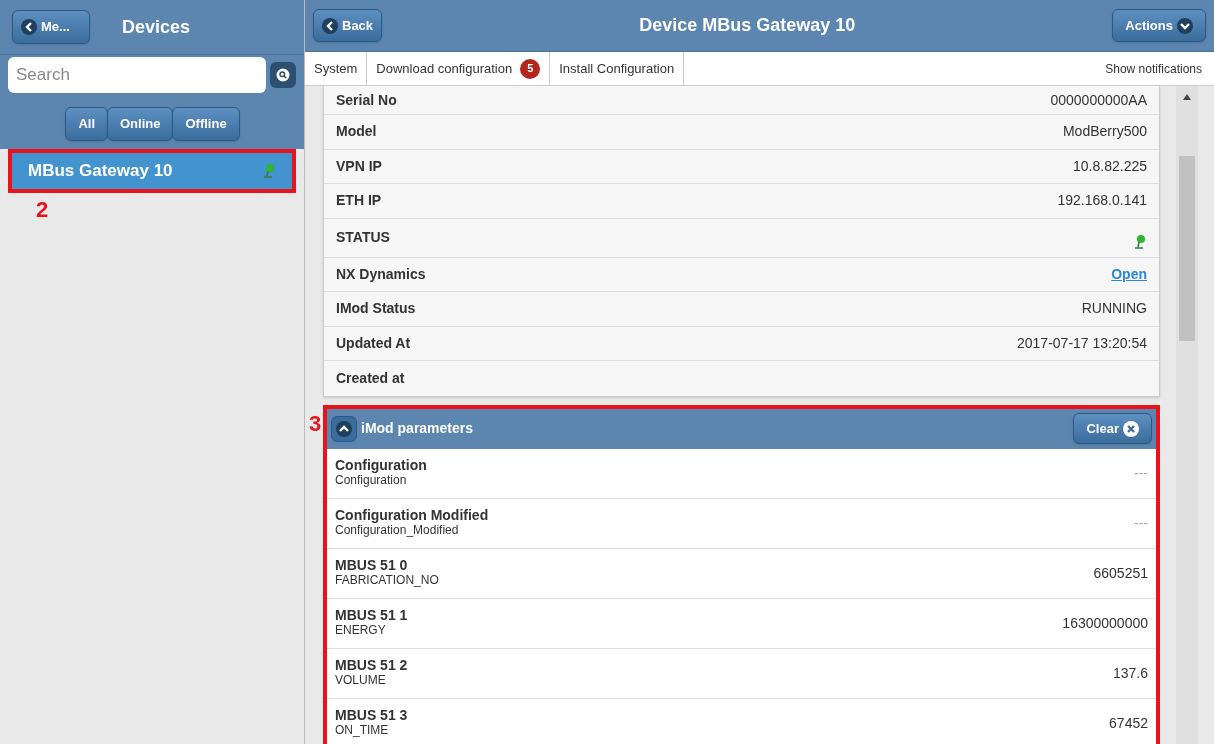  I want to click on info-value: 2017-07-17 13:20:54, so click(1082, 343).